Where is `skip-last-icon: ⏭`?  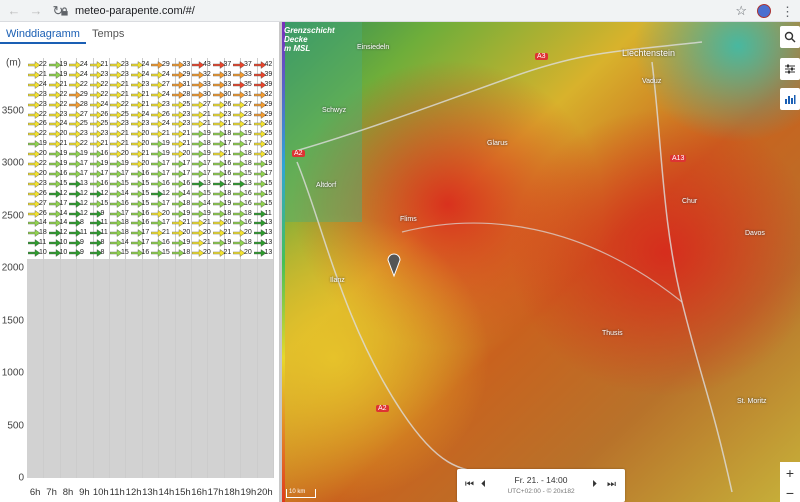 skip-last-icon: ⏭ is located at coordinates (611, 484).